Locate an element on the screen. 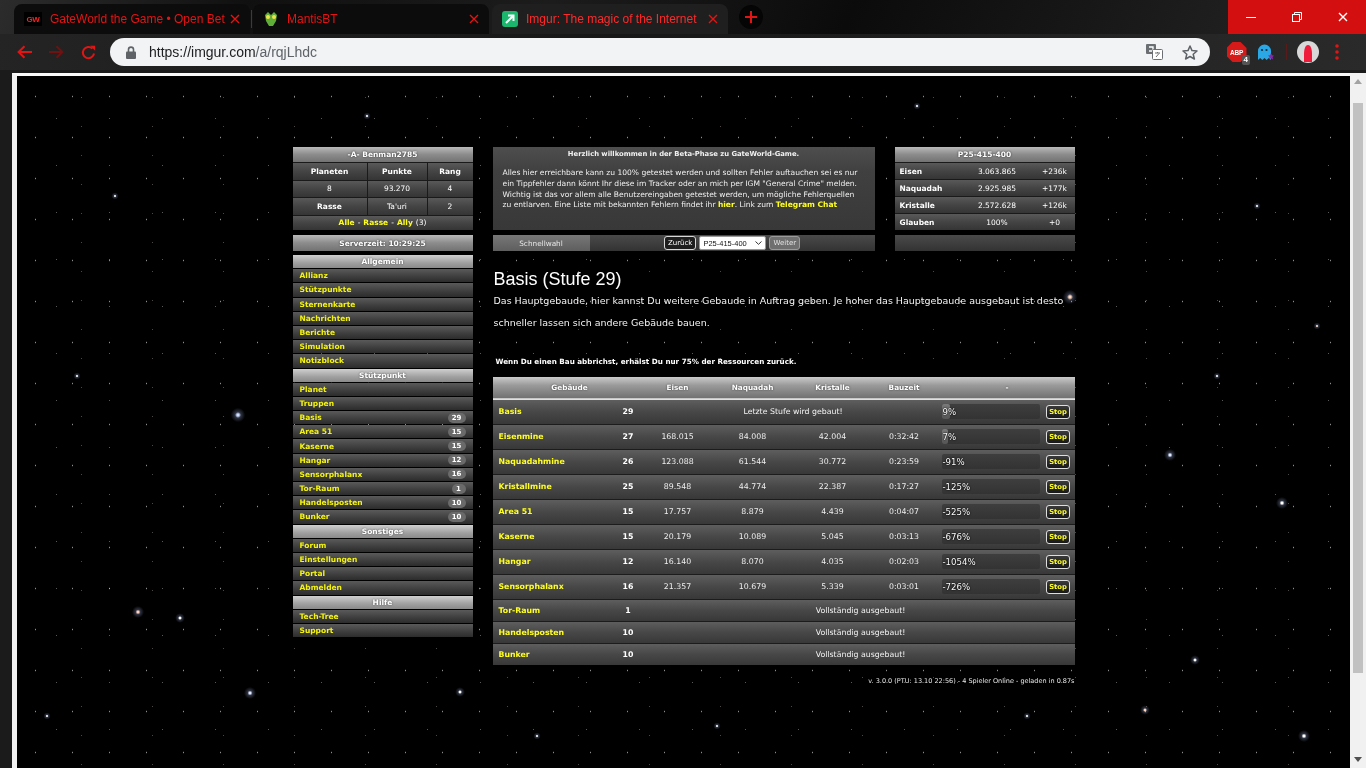 The width and height of the screenshot is (1366, 768). back-arrow-icon is located at coordinates (24, 52).